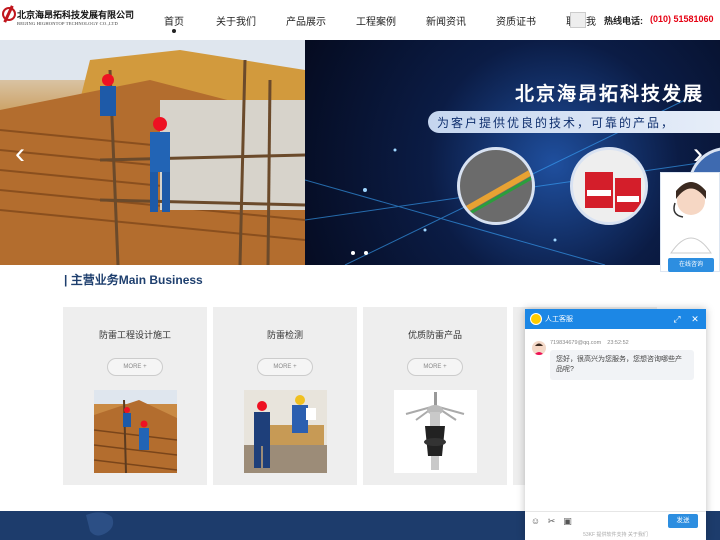  Describe the element at coordinates (683, 521) in the screenshot. I see `send-button: 发送` at that location.